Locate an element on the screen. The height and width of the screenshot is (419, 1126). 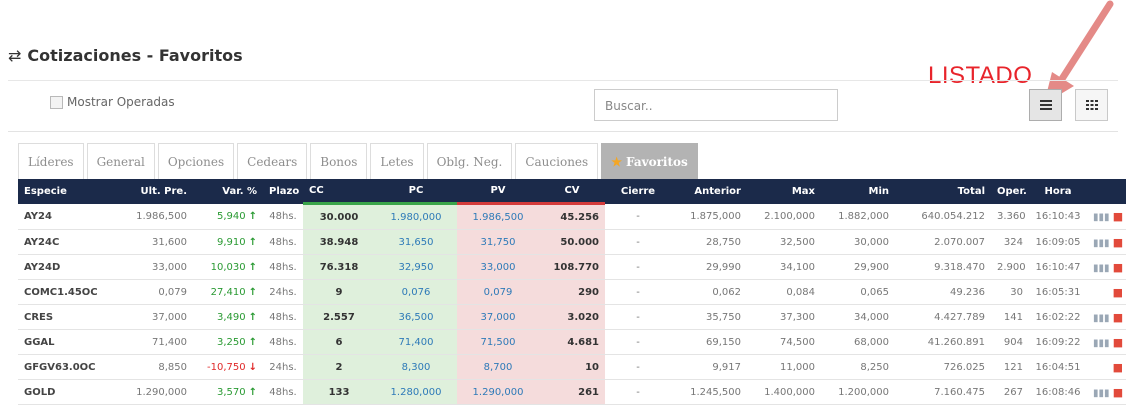
cv-cell: 50.000 is located at coordinates (572, 242).